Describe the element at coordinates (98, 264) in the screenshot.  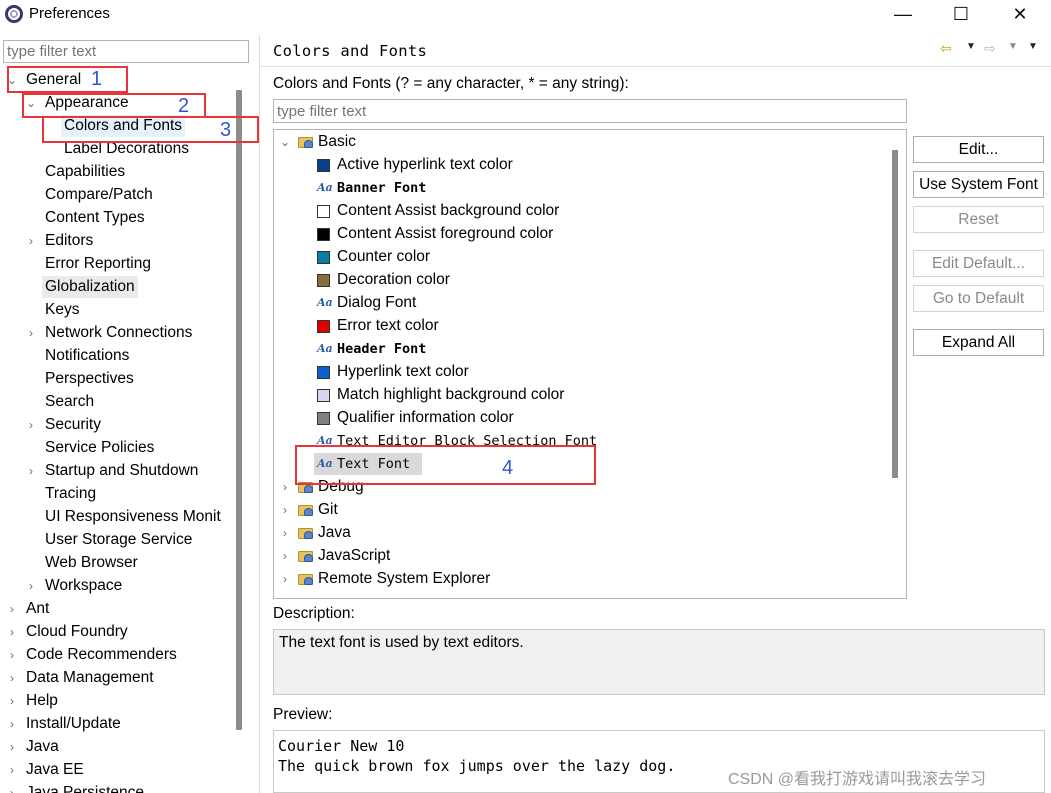
I see `tree-item-error-reporting: Error Reporting` at that location.